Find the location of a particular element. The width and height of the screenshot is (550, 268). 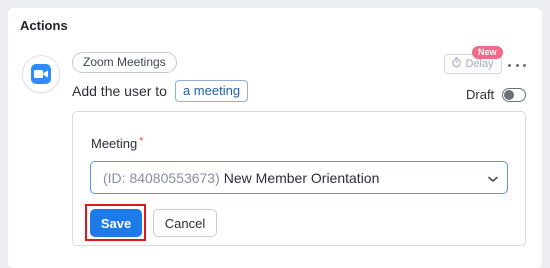

draft-label: Draft is located at coordinates (480, 94).